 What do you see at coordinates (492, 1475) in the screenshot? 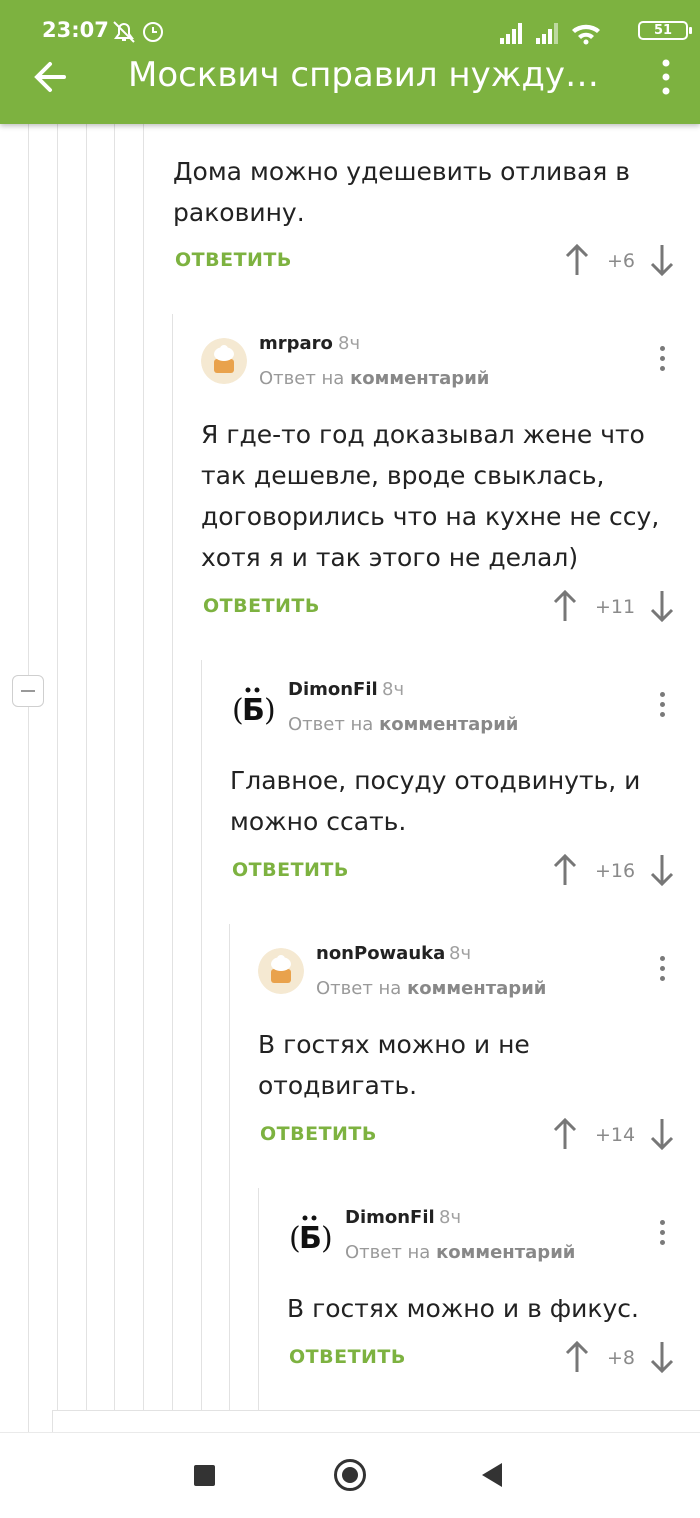
I see `system-back-button` at bounding box center [492, 1475].